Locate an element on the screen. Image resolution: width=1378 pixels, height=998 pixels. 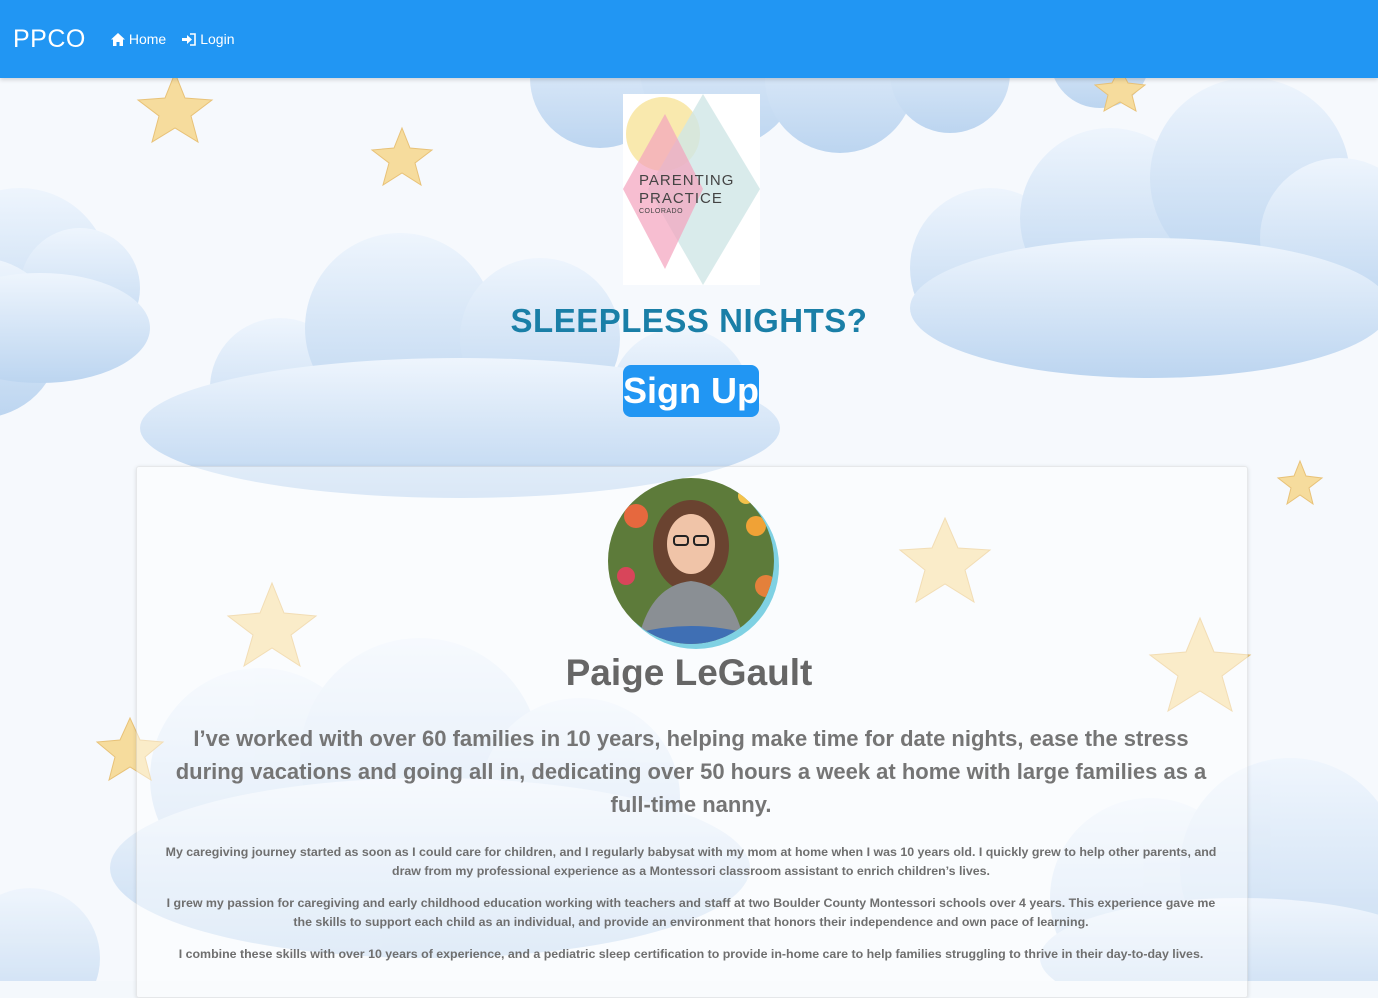
top-navbar: PPCO Home Login is located at coordinates (689, 39).